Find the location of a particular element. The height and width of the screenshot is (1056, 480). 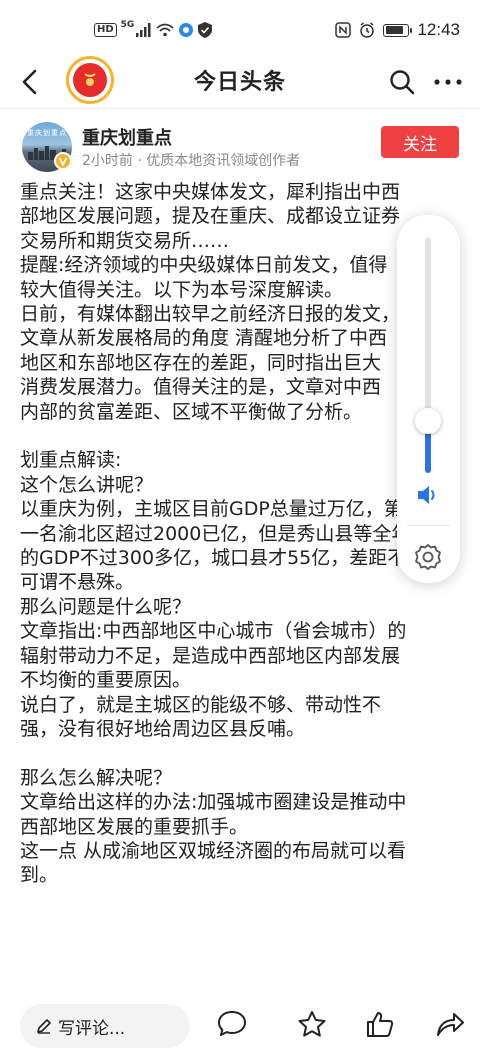

comment-button is located at coordinates (232, 1024).